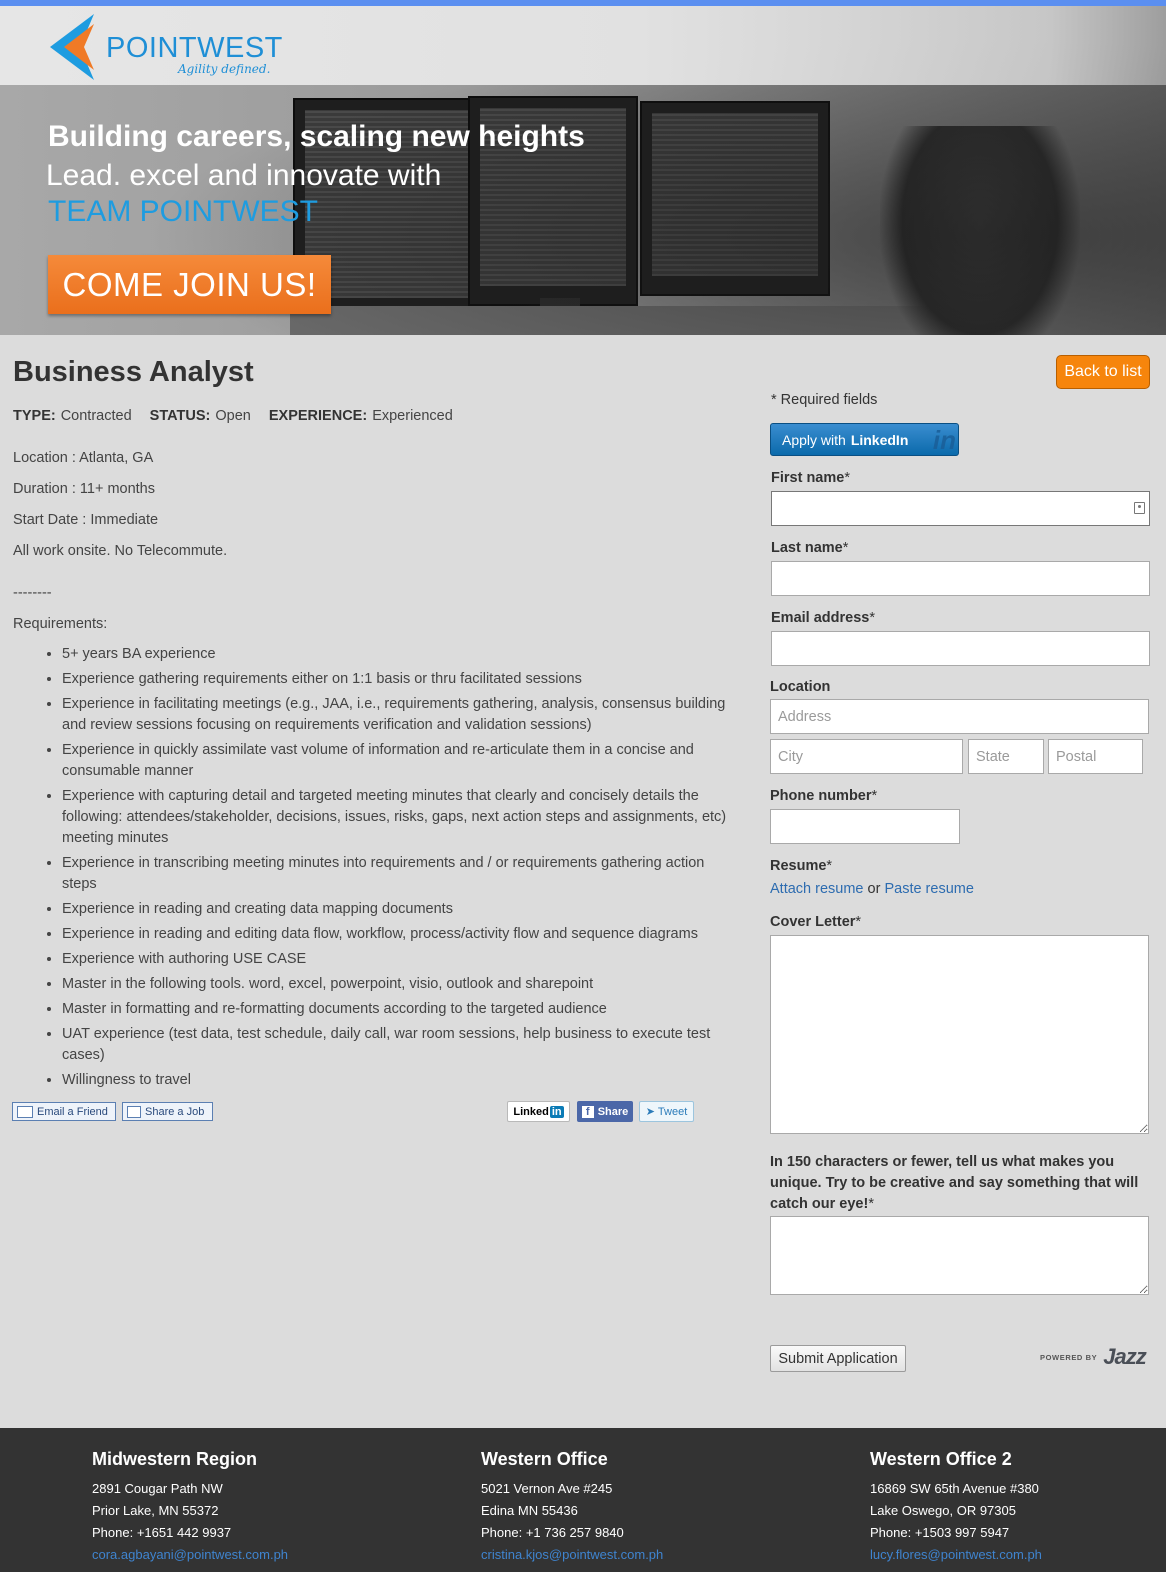 This screenshot has width=1166, height=1572. I want to click on city-input, so click(866, 756).